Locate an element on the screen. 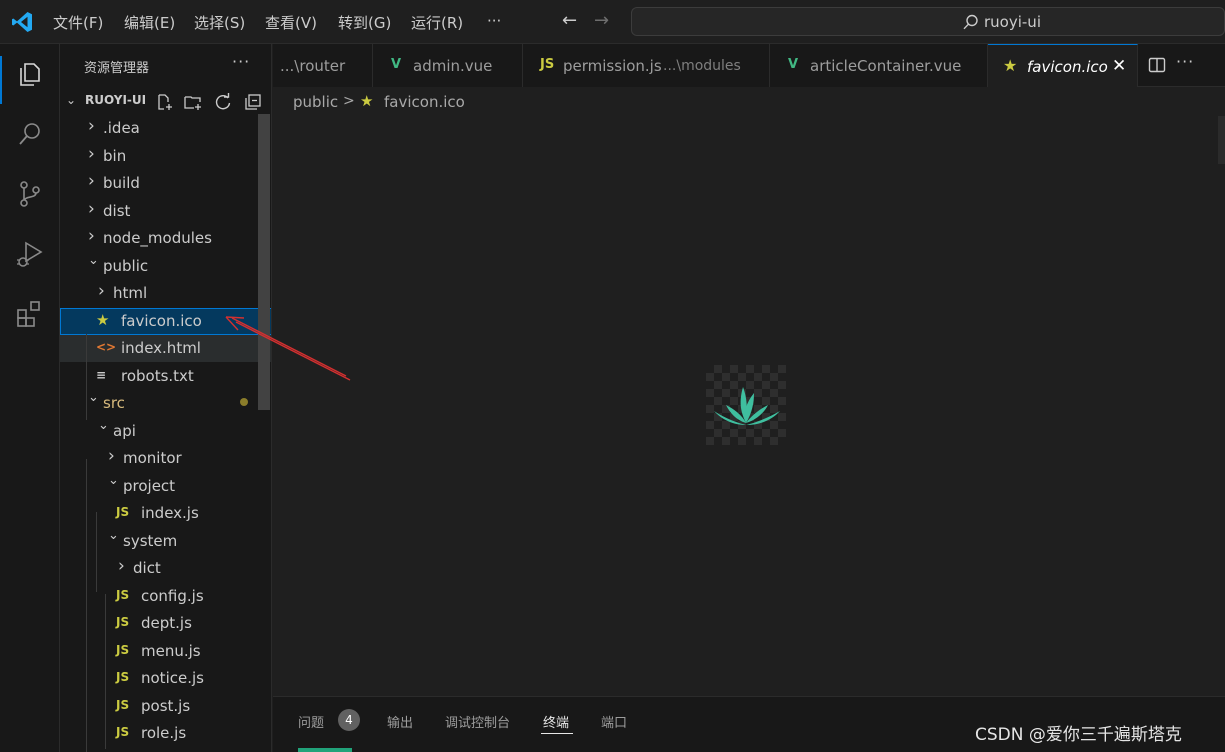 The height and width of the screenshot is (752, 1225). tab-permission-js: JS permission.js ...\modules is located at coordinates (646, 65).